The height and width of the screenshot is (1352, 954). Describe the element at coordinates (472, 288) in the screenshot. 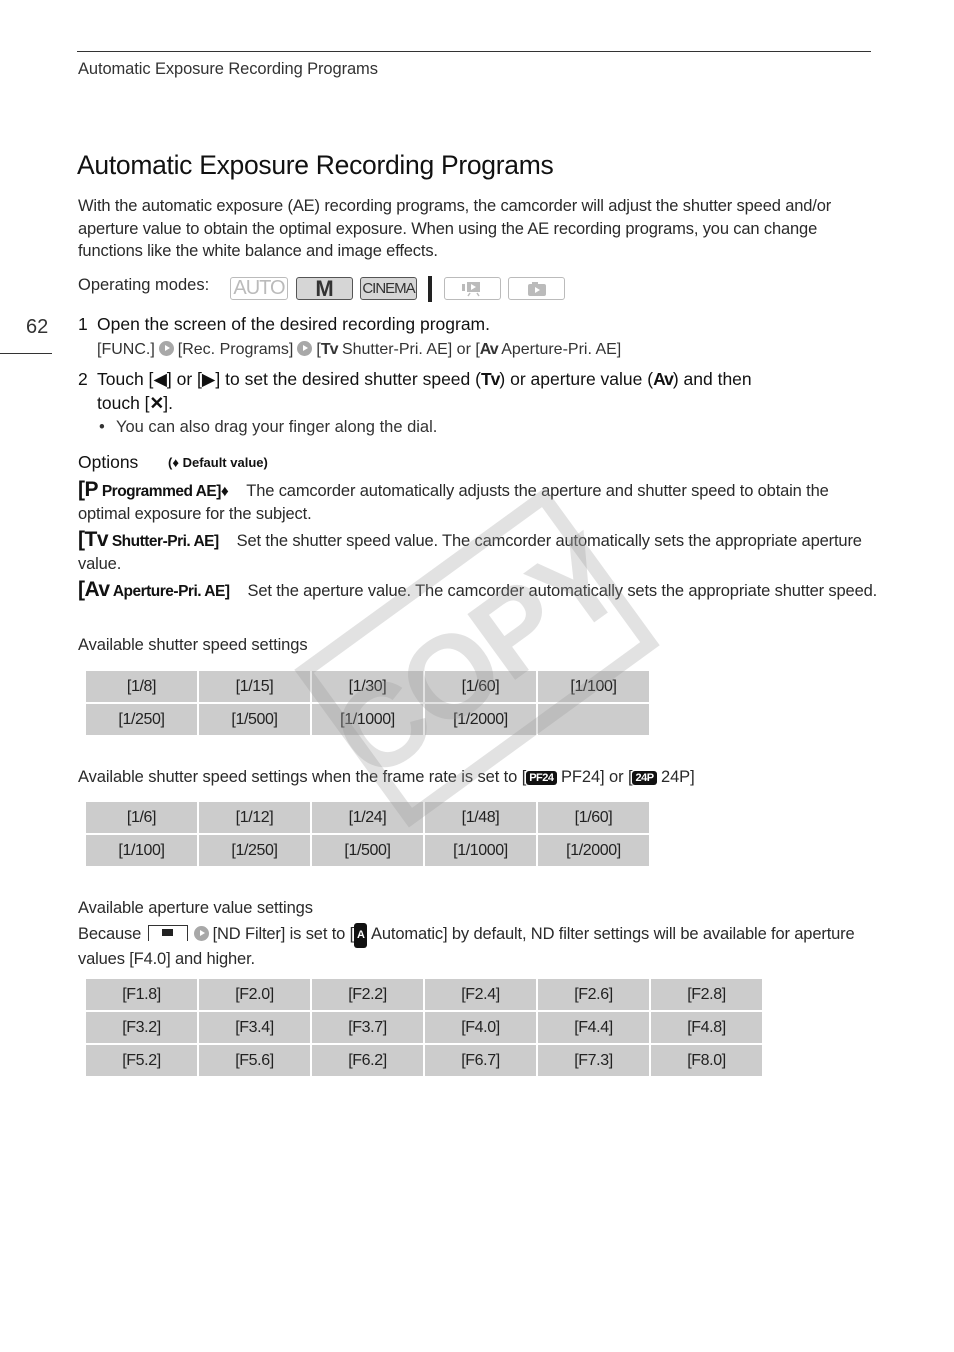

I see `video-playback-icon` at that location.